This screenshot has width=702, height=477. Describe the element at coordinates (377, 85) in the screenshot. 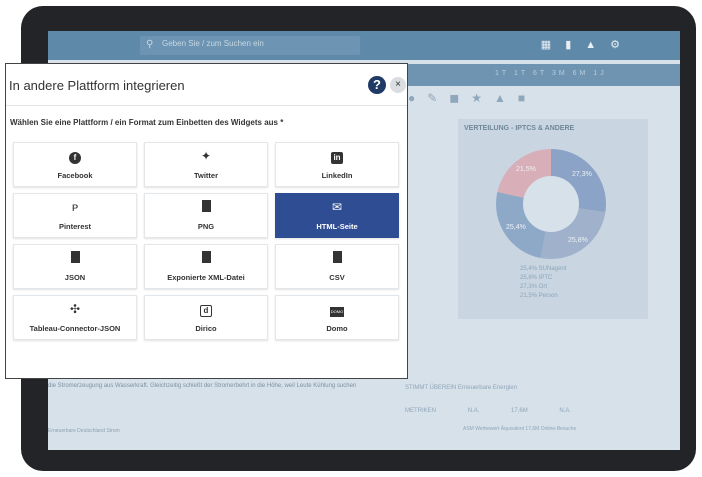

I see `help-icon: ?` at that location.